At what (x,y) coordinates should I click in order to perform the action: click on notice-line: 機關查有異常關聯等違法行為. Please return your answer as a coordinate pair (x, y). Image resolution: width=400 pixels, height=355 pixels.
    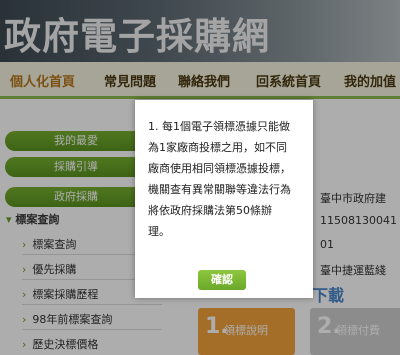
    Looking at the image, I should click on (219, 189).